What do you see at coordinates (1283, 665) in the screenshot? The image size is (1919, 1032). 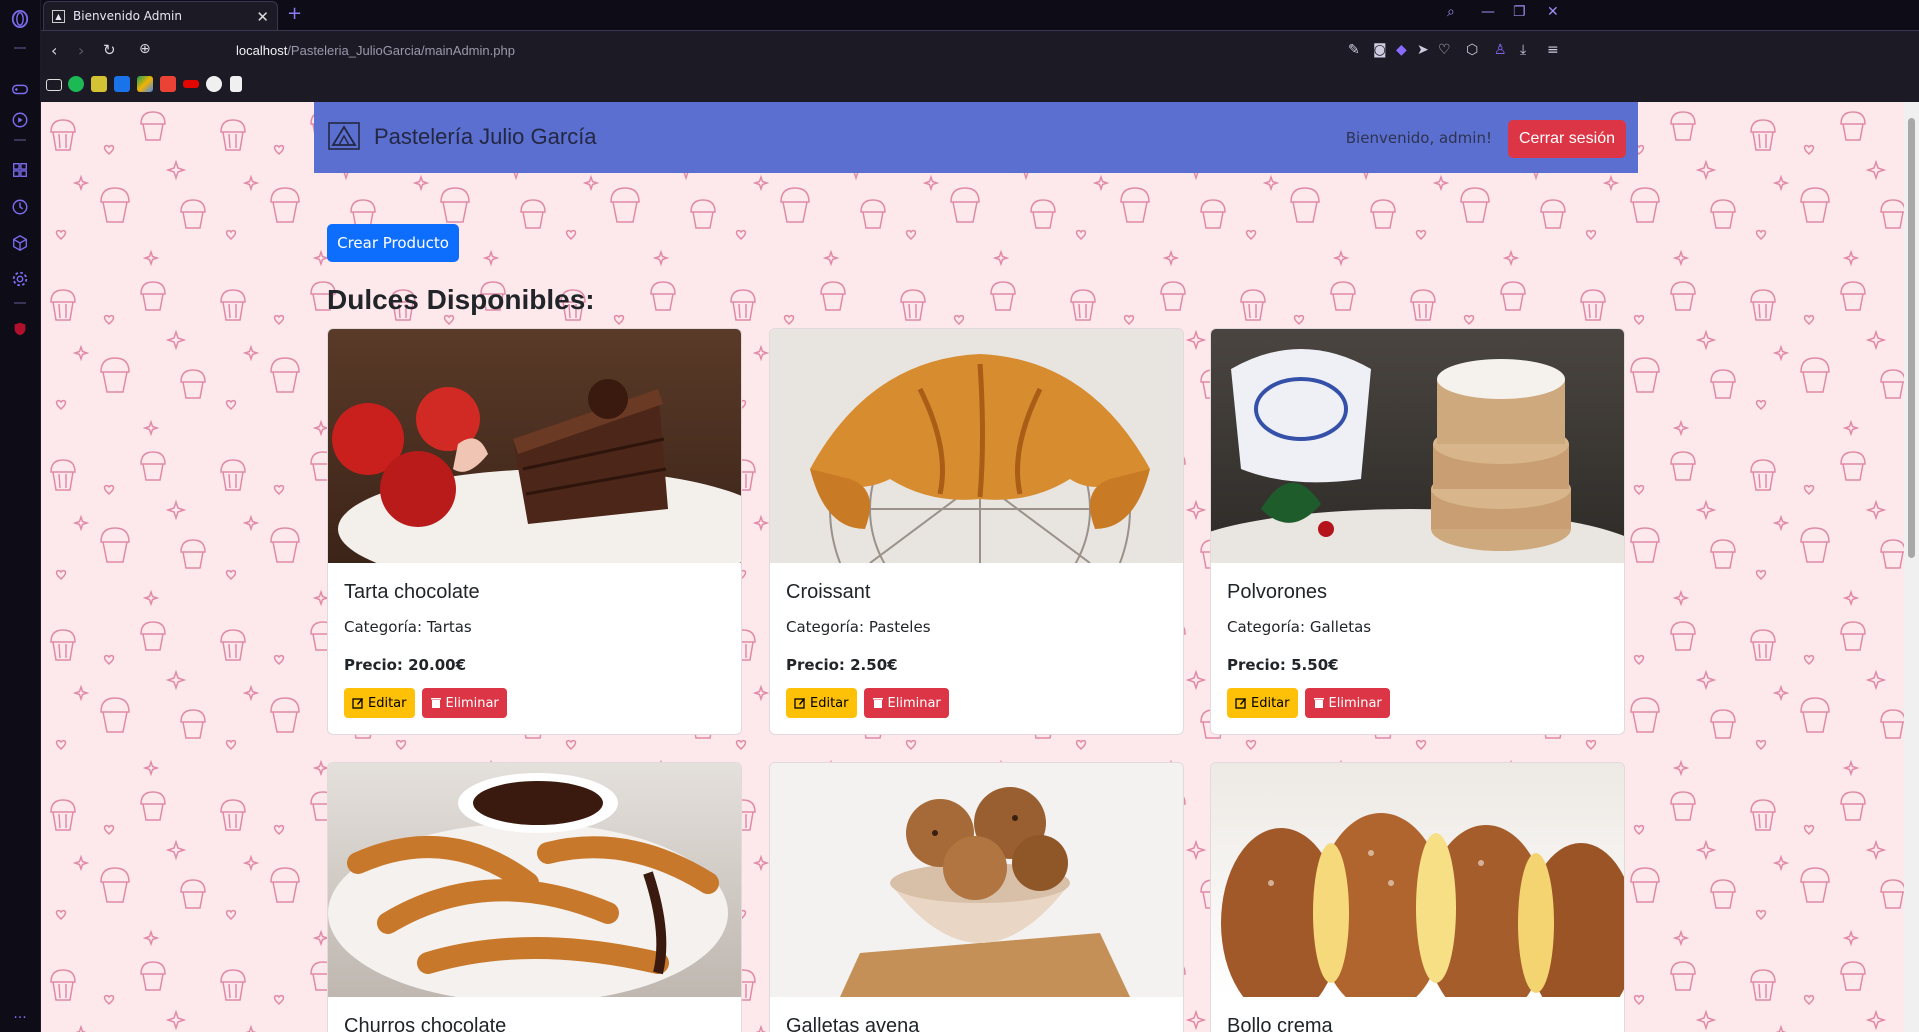 I see `product-price: Precio: 5.50€` at bounding box center [1283, 665].